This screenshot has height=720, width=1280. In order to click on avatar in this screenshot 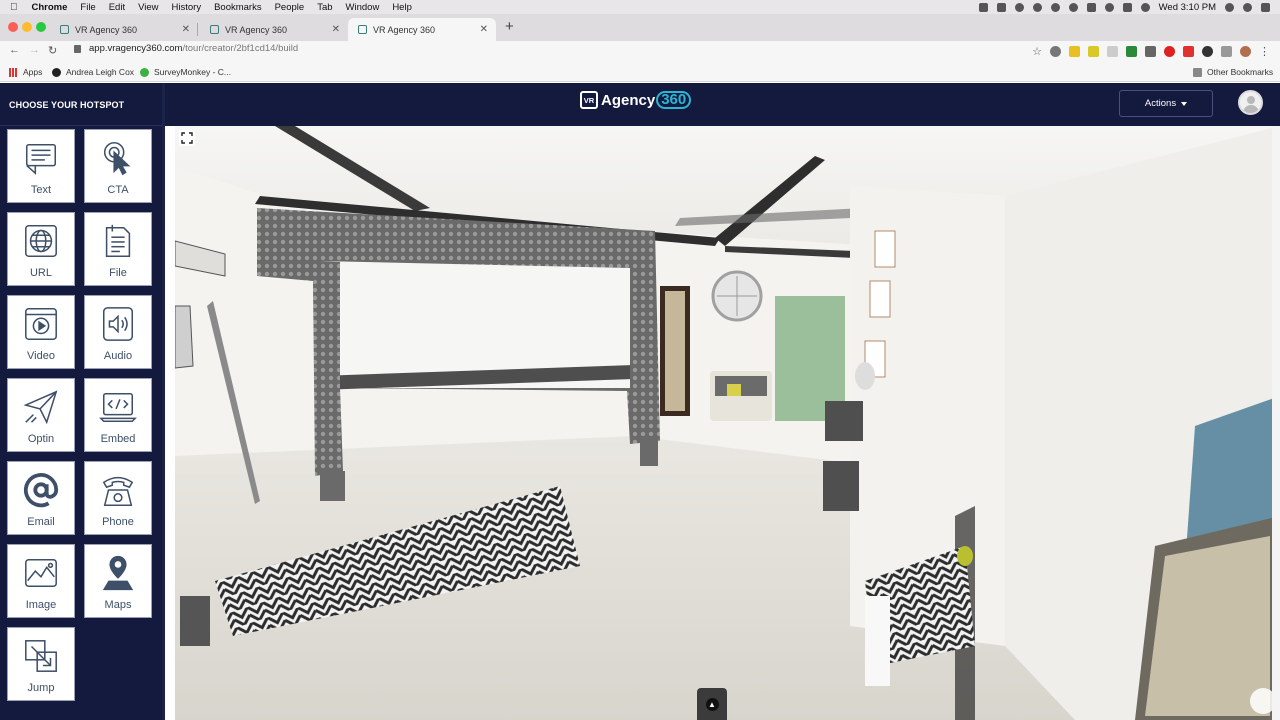, I will do `click(1250, 102)`.